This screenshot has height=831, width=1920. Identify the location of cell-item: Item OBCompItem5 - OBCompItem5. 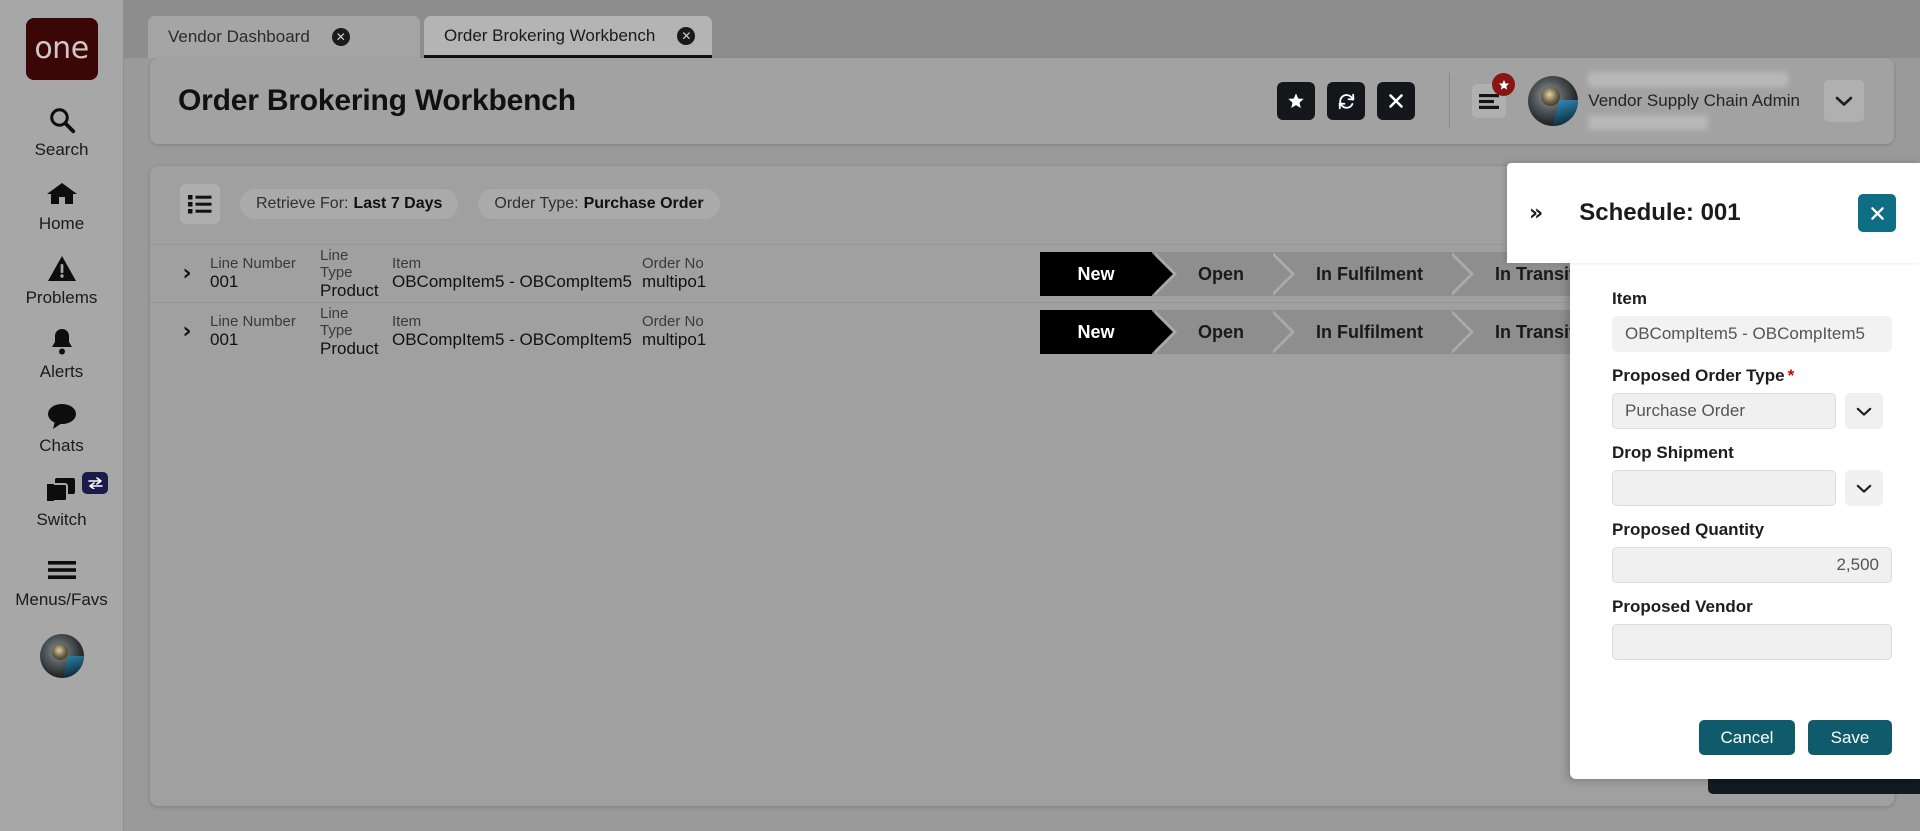
(517, 273).